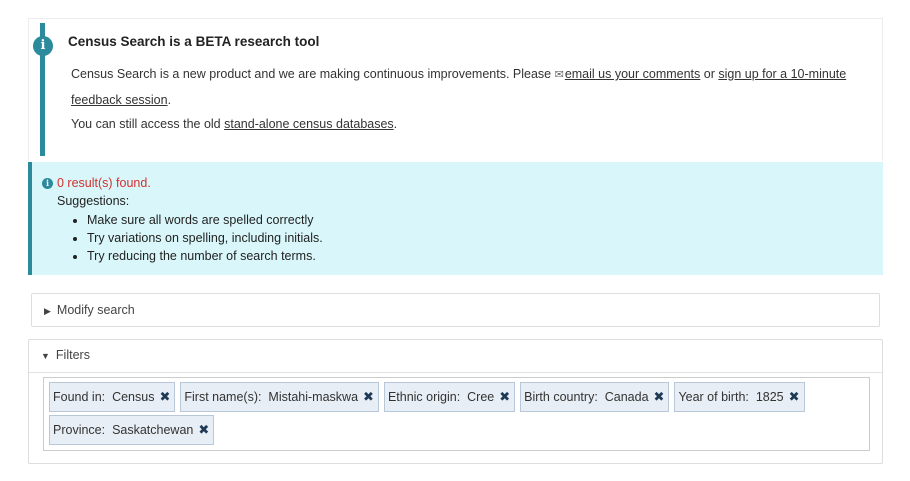 The height and width of the screenshot is (481, 910). Describe the element at coordinates (93, 201) in the screenshot. I see `suggestions-title: Suggestions:` at that location.